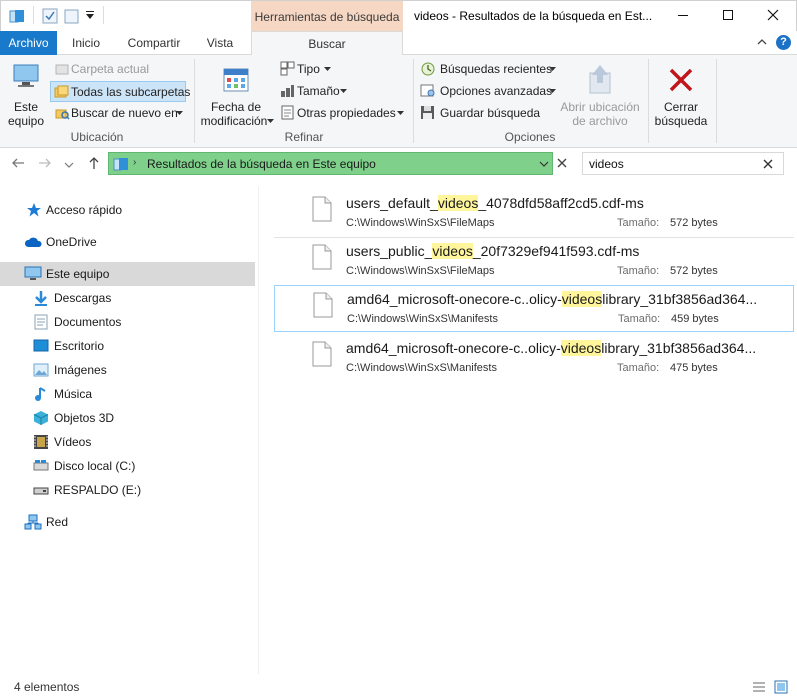 Image resolution: width=797 pixels, height=698 pixels. What do you see at coordinates (695, 319) in the screenshot?
I see `result-size: 459 bytes` at bounding box center [695, 319].